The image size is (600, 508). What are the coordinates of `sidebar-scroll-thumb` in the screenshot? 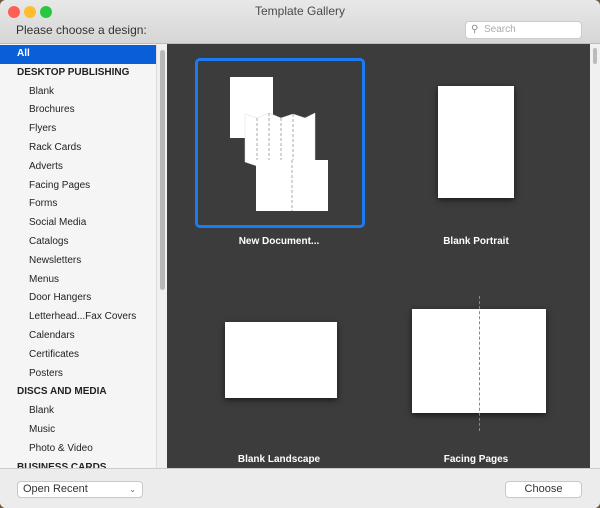 It's located at (162, 170).